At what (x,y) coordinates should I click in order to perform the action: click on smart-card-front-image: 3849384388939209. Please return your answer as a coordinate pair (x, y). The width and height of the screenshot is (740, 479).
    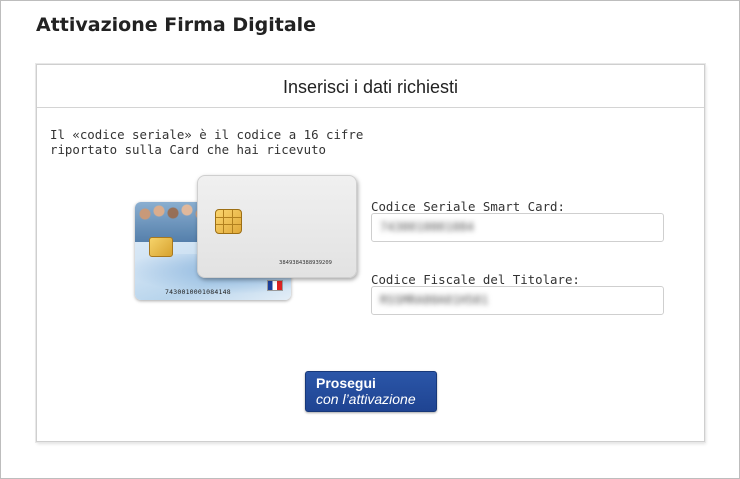
    Looking at the image, I should click on (277, 226).